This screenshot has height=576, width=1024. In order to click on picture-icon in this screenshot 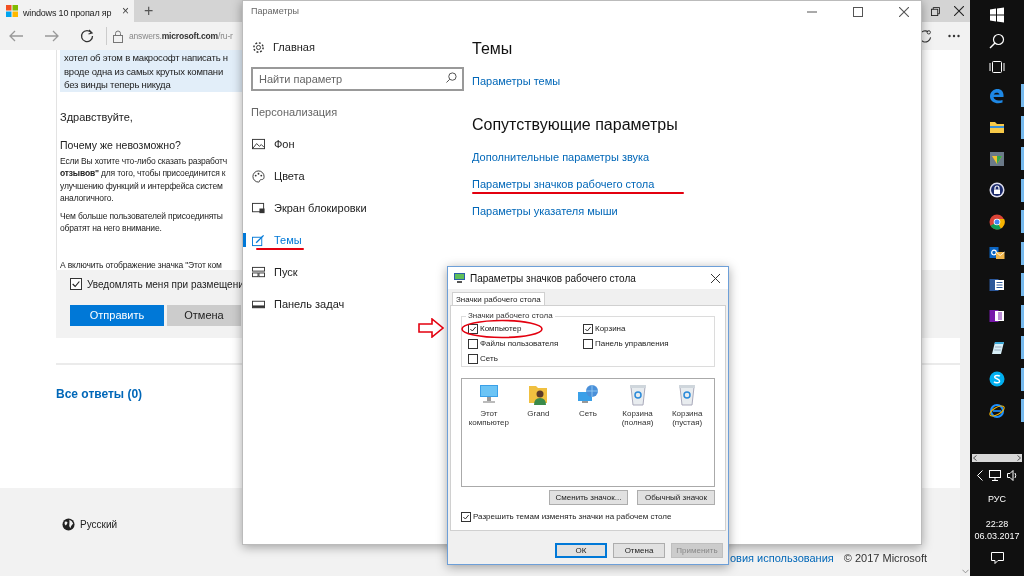, I will do `click(258, 144)`.